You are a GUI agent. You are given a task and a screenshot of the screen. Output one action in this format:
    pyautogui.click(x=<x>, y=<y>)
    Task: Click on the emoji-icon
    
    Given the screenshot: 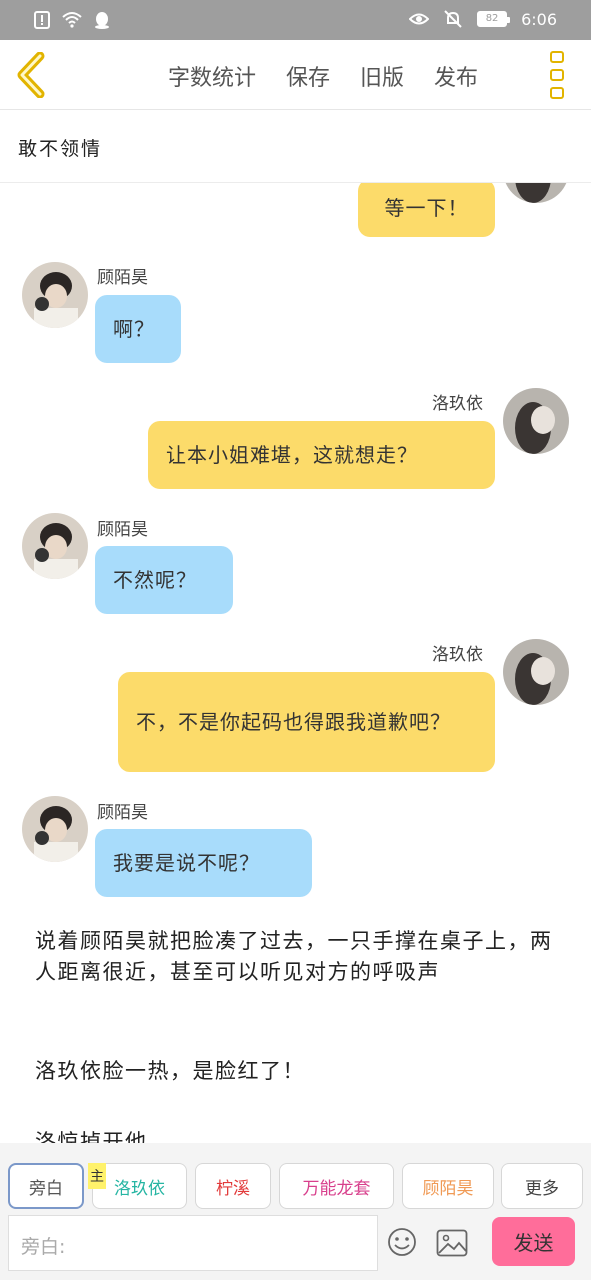 What is the action you would take?
    pyautogui.click(x=402, y=1242)
    